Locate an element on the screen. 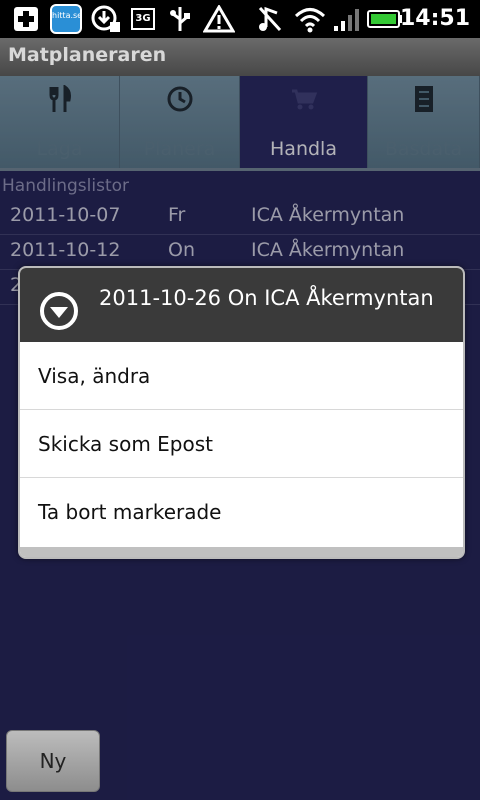 This screenshot has height=800, width=480. hitta-app-icon: hitta.se is located at coordinates (66, 19).